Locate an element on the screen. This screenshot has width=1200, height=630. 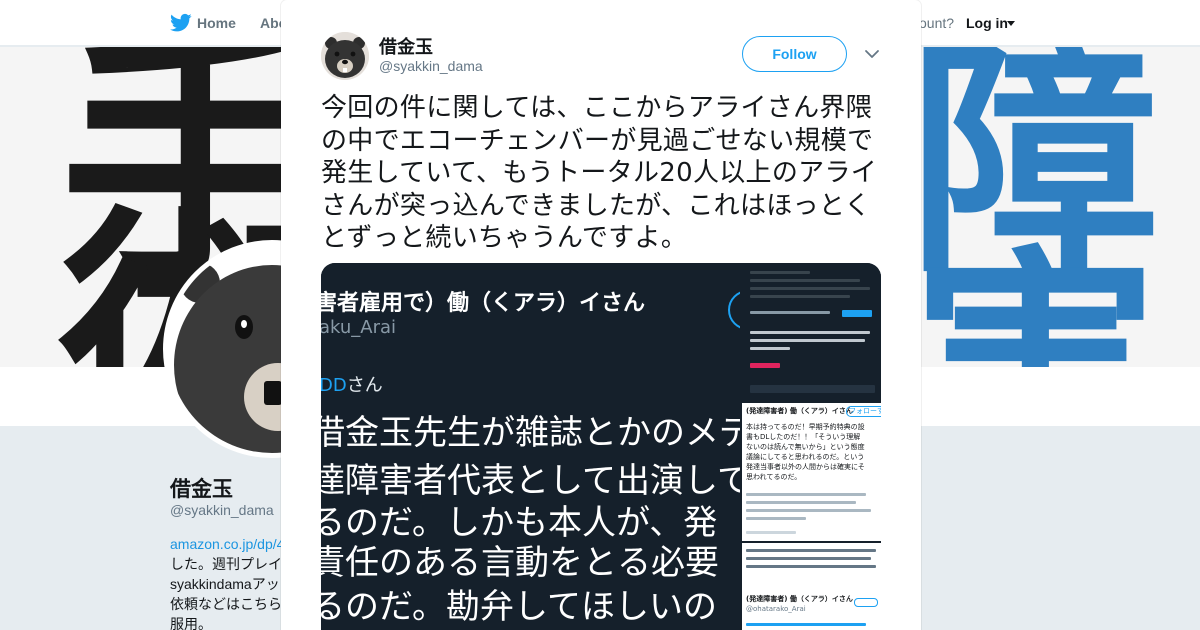
bio-line: syakkindamaアッ is located at coordinates (225, 584).